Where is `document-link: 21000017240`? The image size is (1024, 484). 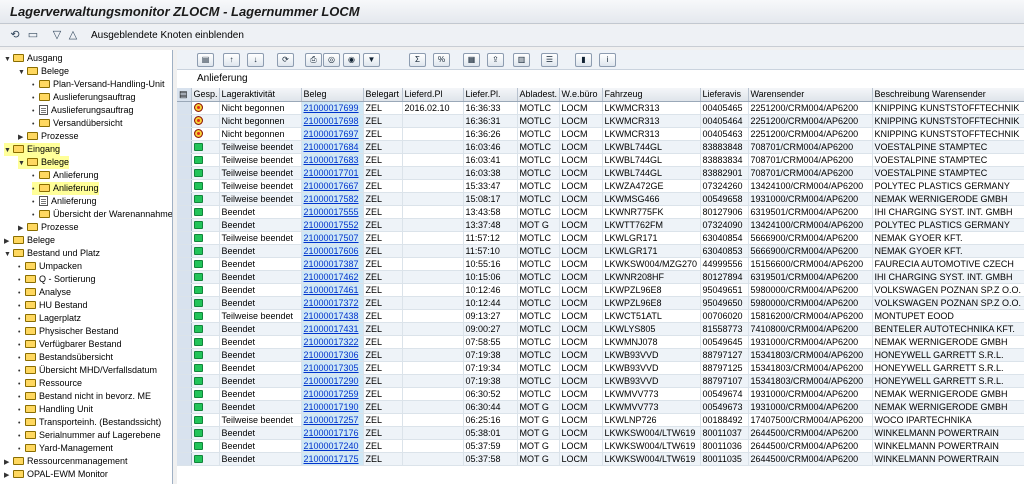 document-link: 21000017240 is located at coordinates (332, 446).